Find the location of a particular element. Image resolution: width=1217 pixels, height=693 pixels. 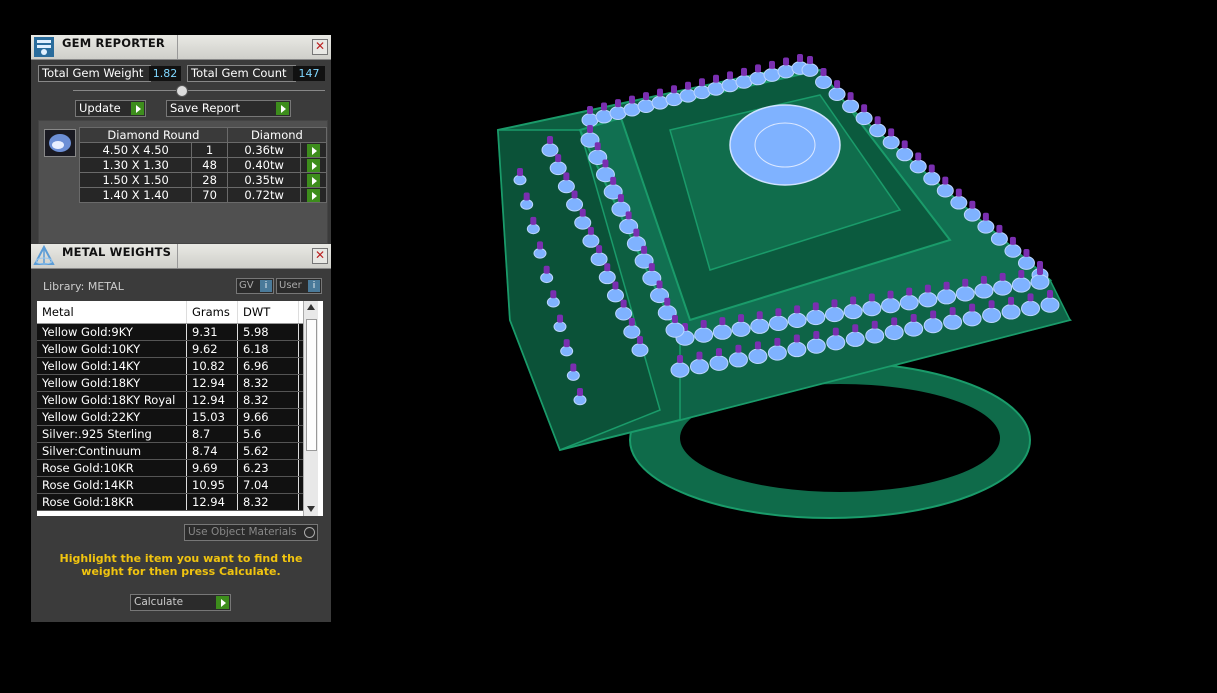

info-icon: i is located at coordinates (314, 286).